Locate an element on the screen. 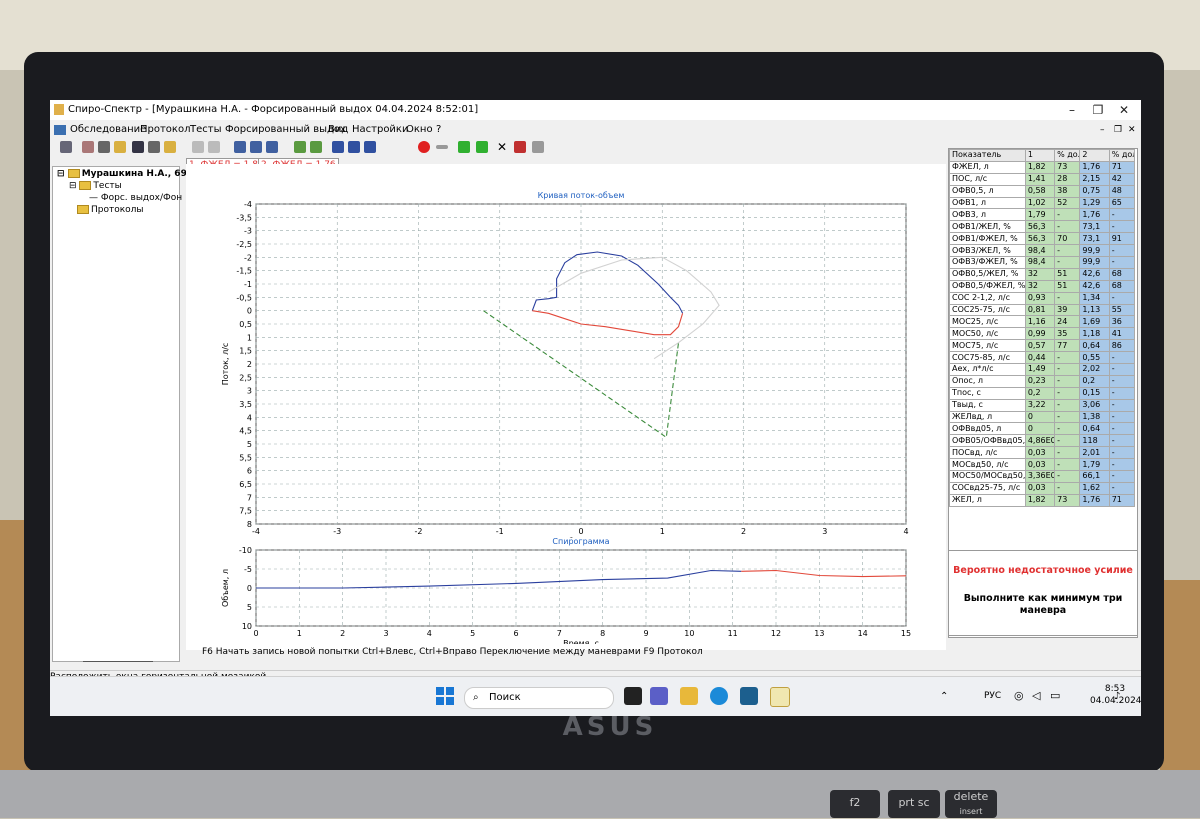  table-row: Тпос, с 0,2-0,15- is located at coordinates (1042, 393).